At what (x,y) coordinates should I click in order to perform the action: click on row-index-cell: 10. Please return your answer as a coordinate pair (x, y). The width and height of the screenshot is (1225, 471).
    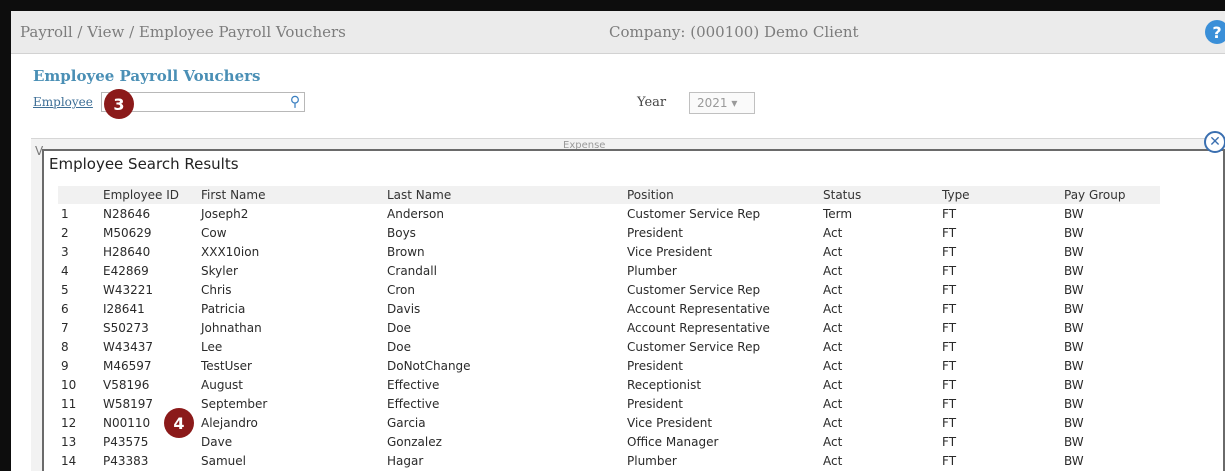
    Looking at the image, I should click on (69, 384).